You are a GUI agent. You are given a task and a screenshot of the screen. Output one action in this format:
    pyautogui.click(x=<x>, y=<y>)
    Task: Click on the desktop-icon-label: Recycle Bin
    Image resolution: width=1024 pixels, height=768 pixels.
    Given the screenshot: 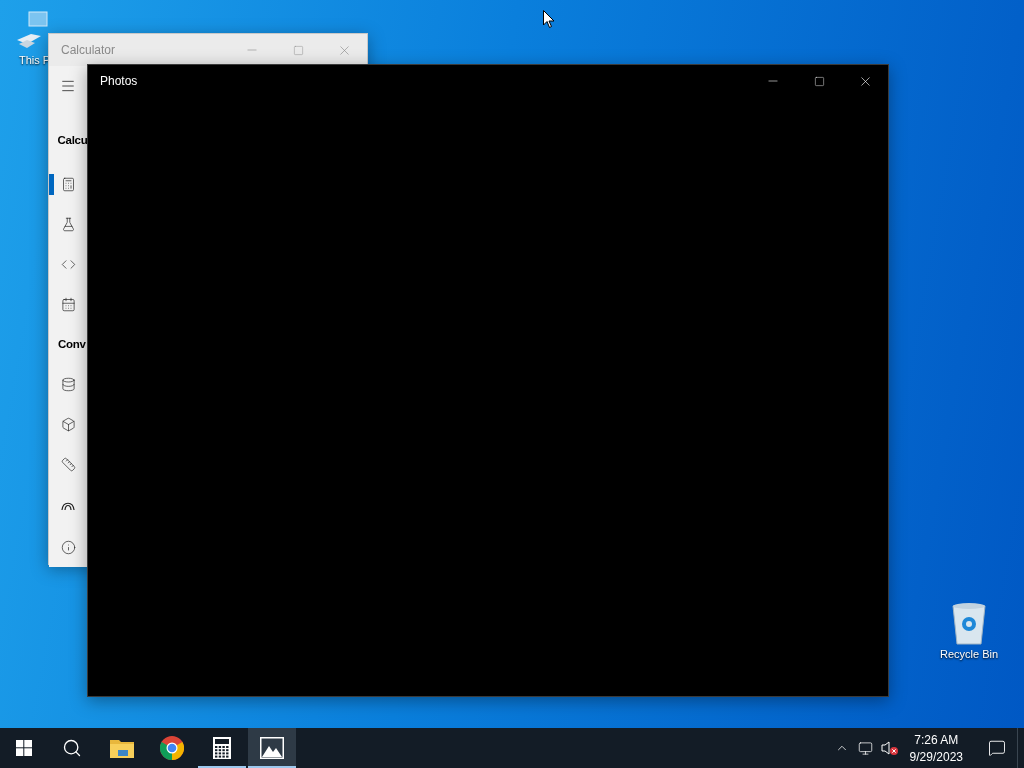 What is the action you would take?
    pyautogui.click(x=969, y=654)
    